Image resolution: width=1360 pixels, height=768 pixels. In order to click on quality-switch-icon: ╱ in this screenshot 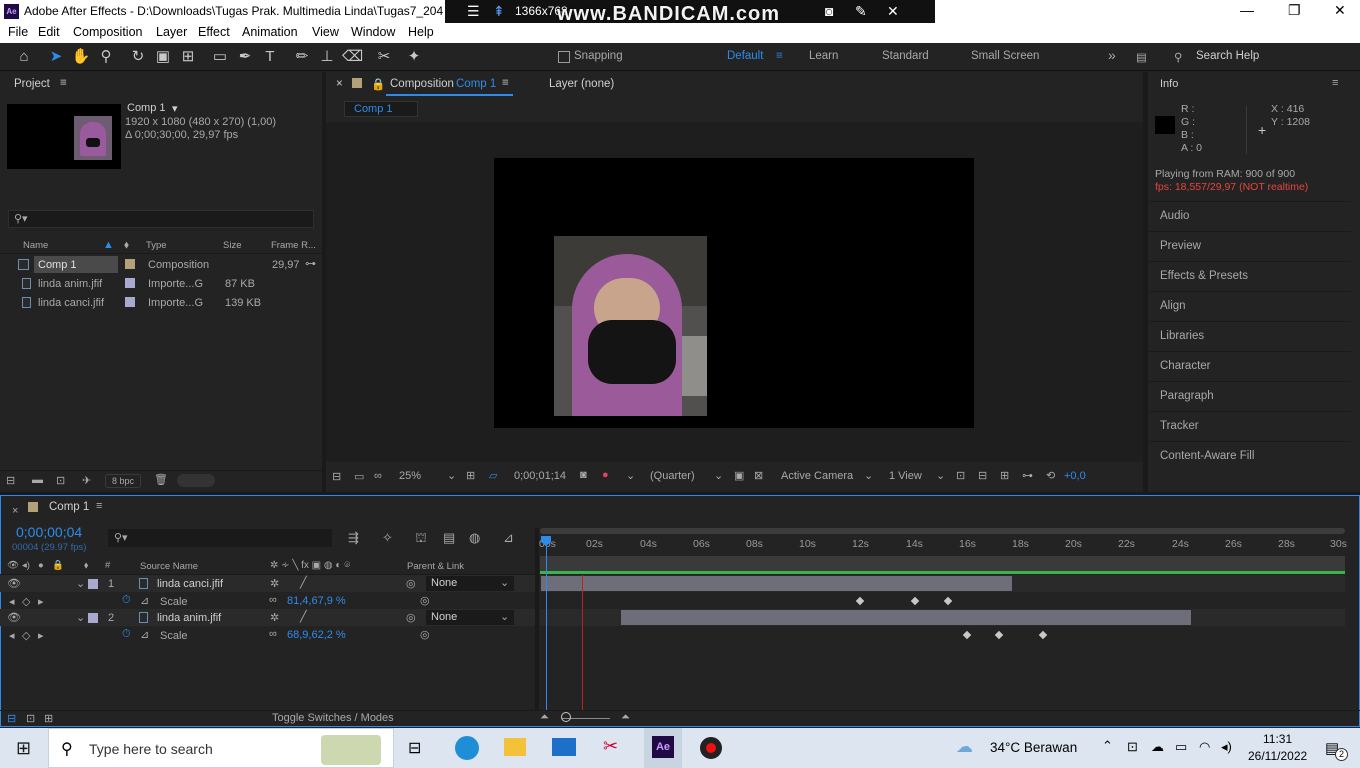, I will do `click(303, 582)`.